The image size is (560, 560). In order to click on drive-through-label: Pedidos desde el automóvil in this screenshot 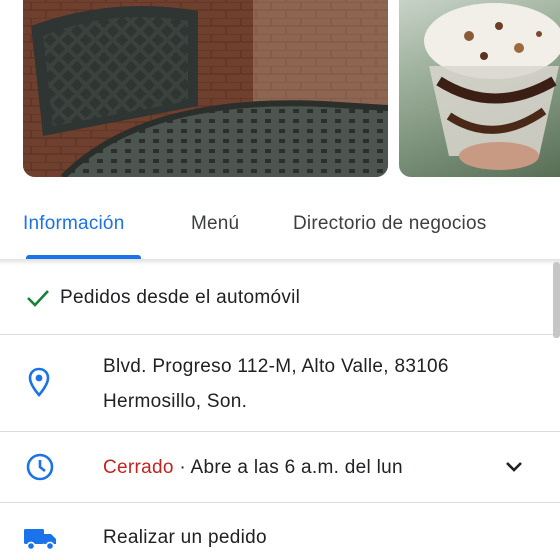, I will do `click(180, 297)`.